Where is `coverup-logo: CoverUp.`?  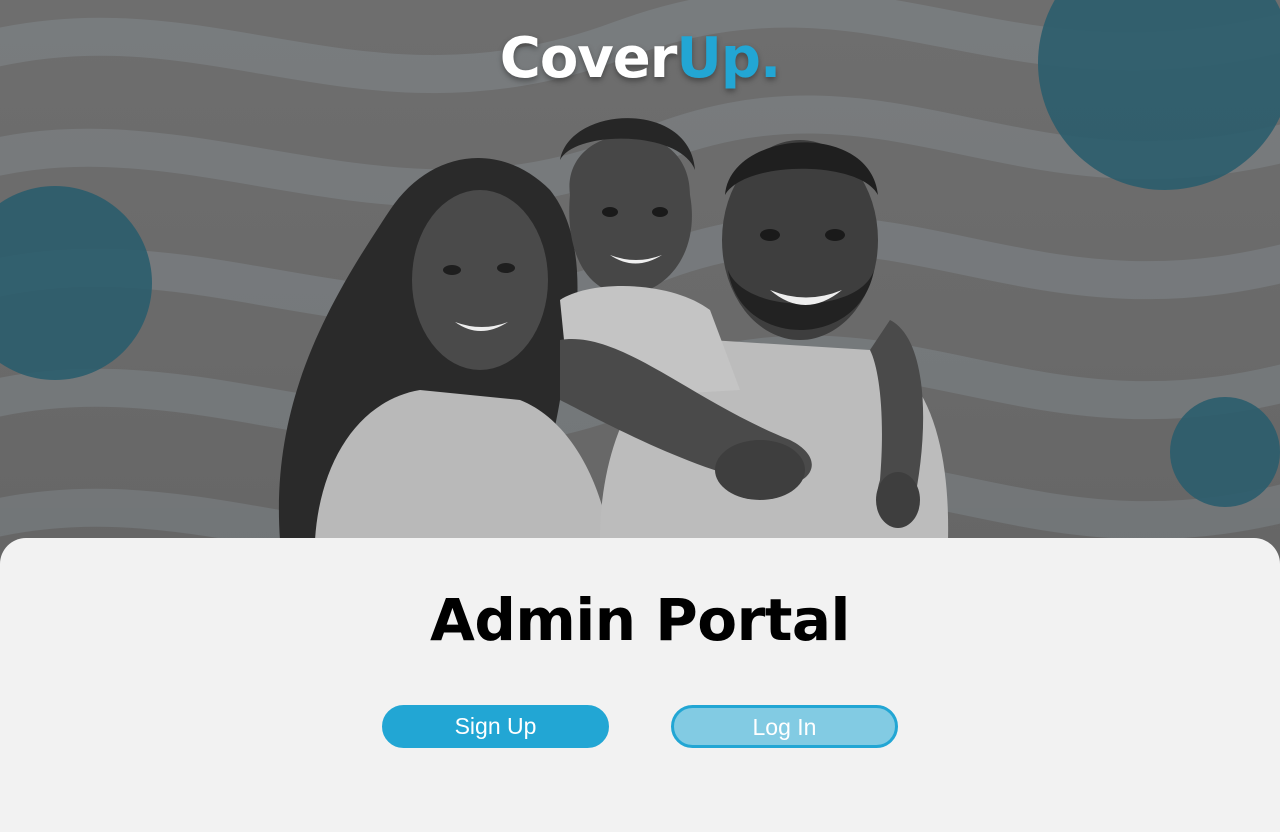 coverup-logo: CoverUp. is located at coordinates (640, 58).